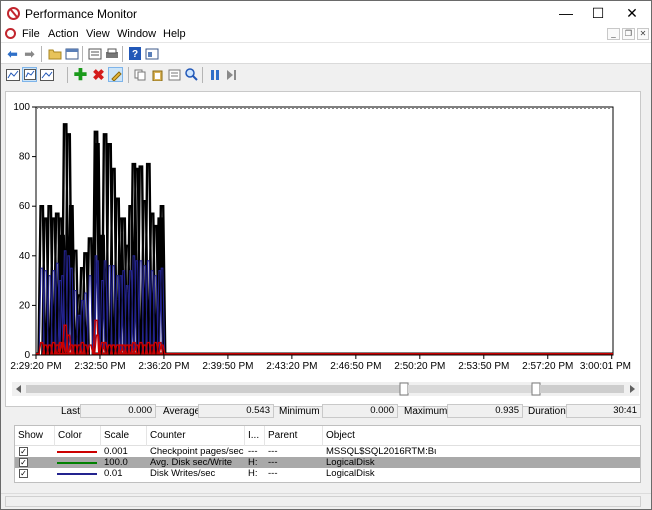 Image resolution: width=652 pixels, height=510 pixels. Describe the element at coordinates (598, 13) in the screenshot. I see `maximize-button: ☐` at that location.